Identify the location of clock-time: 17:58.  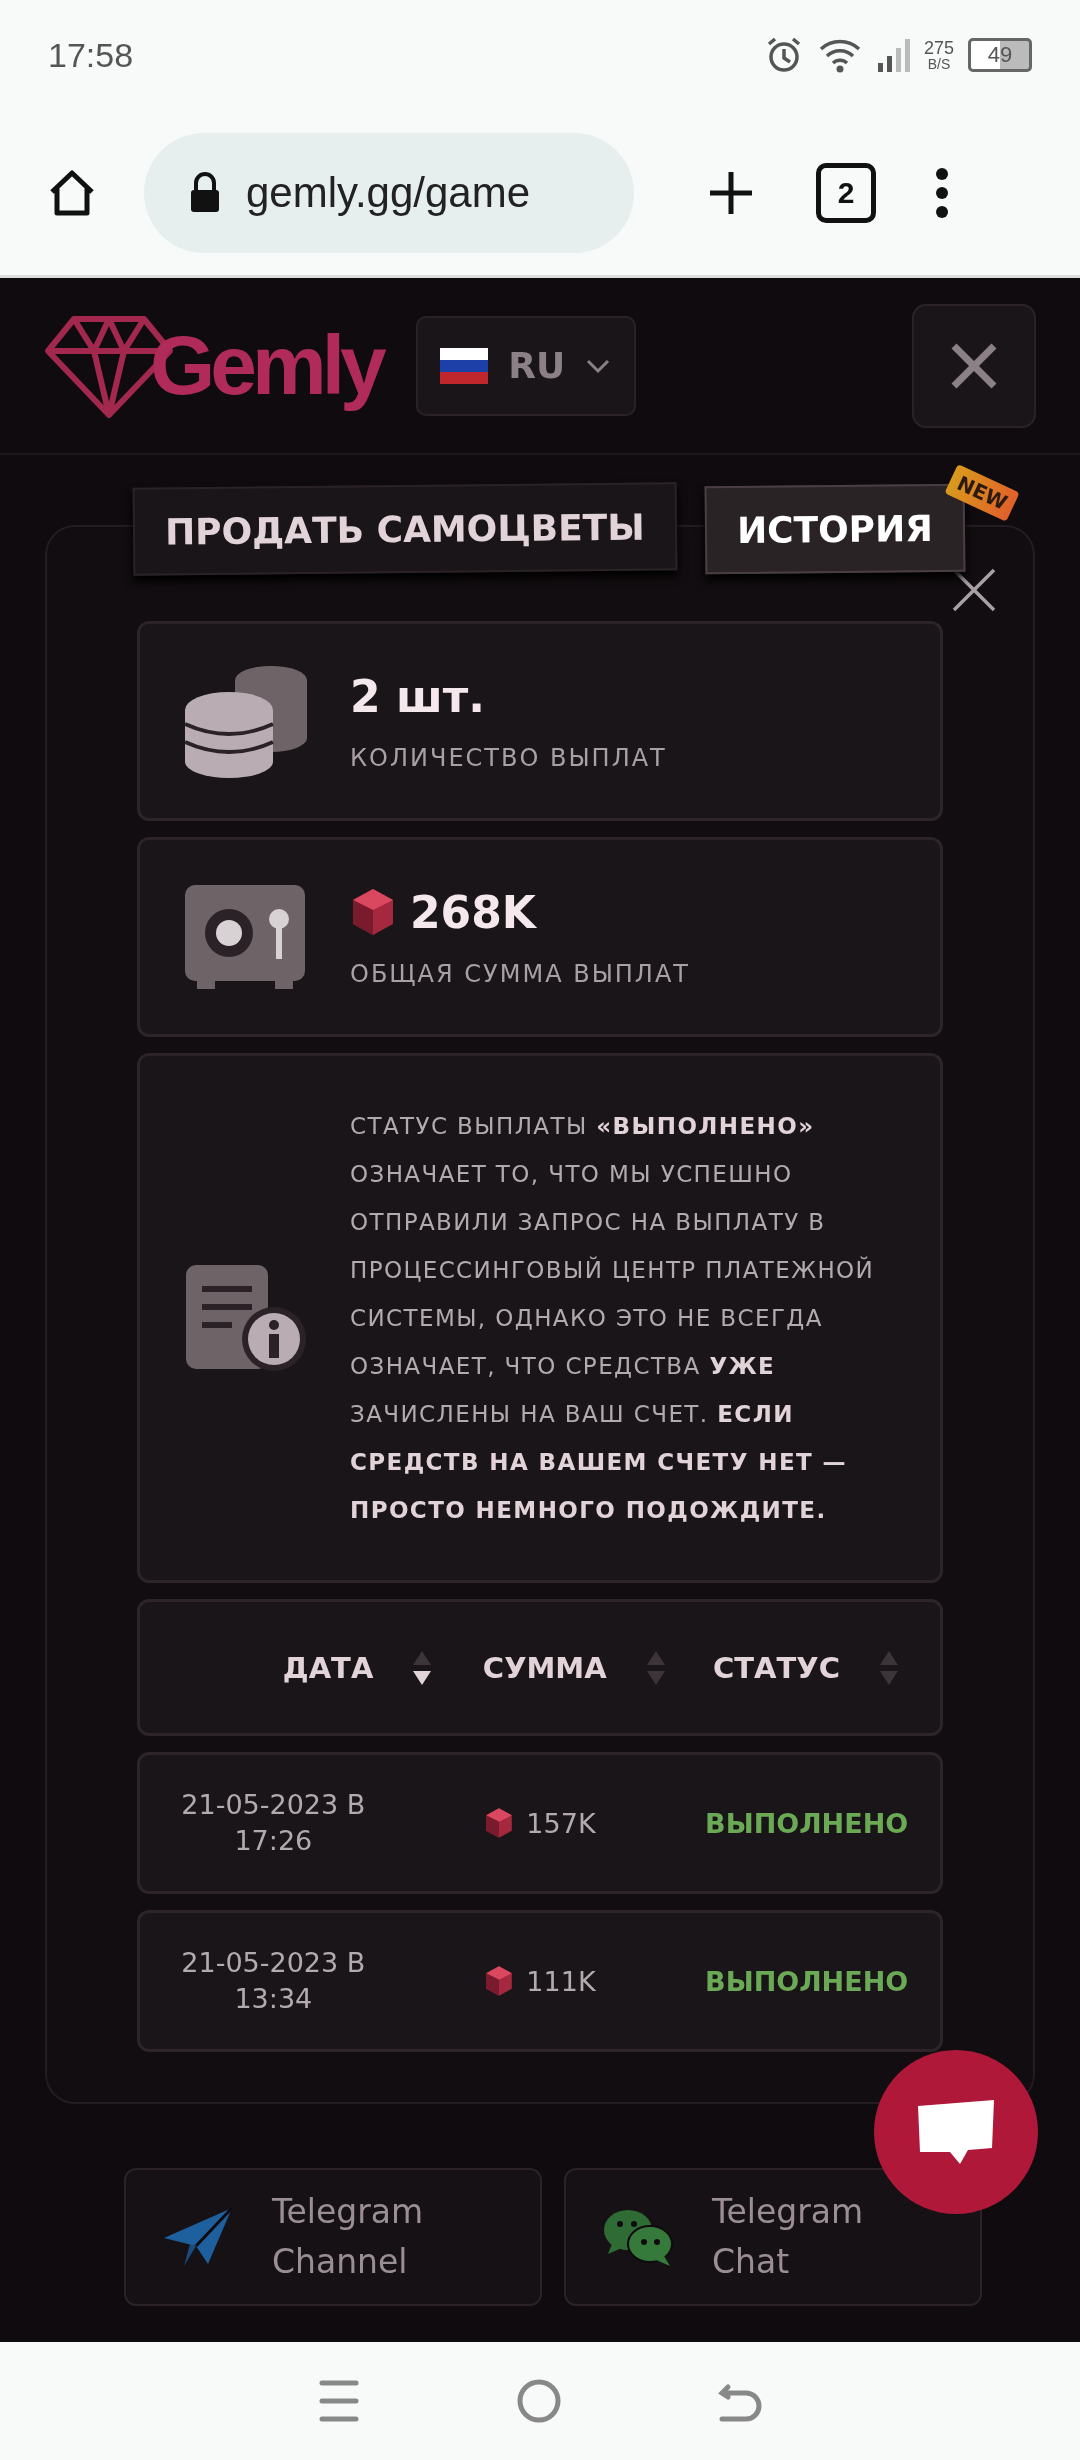
(91, 55).